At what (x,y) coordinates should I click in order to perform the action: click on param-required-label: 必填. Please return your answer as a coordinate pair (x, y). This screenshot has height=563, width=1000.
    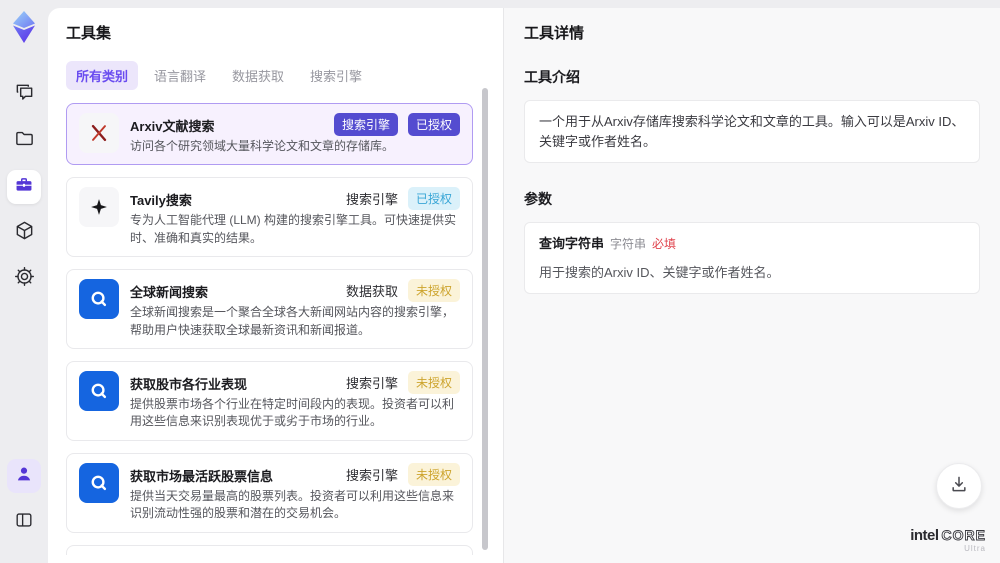
    Looking at the image, I should click on (664, 244).